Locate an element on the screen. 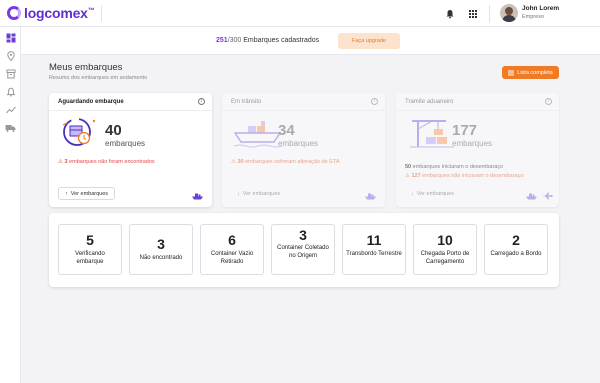  step-label: Carregado a Bordo is located at coordinates (516, 254).